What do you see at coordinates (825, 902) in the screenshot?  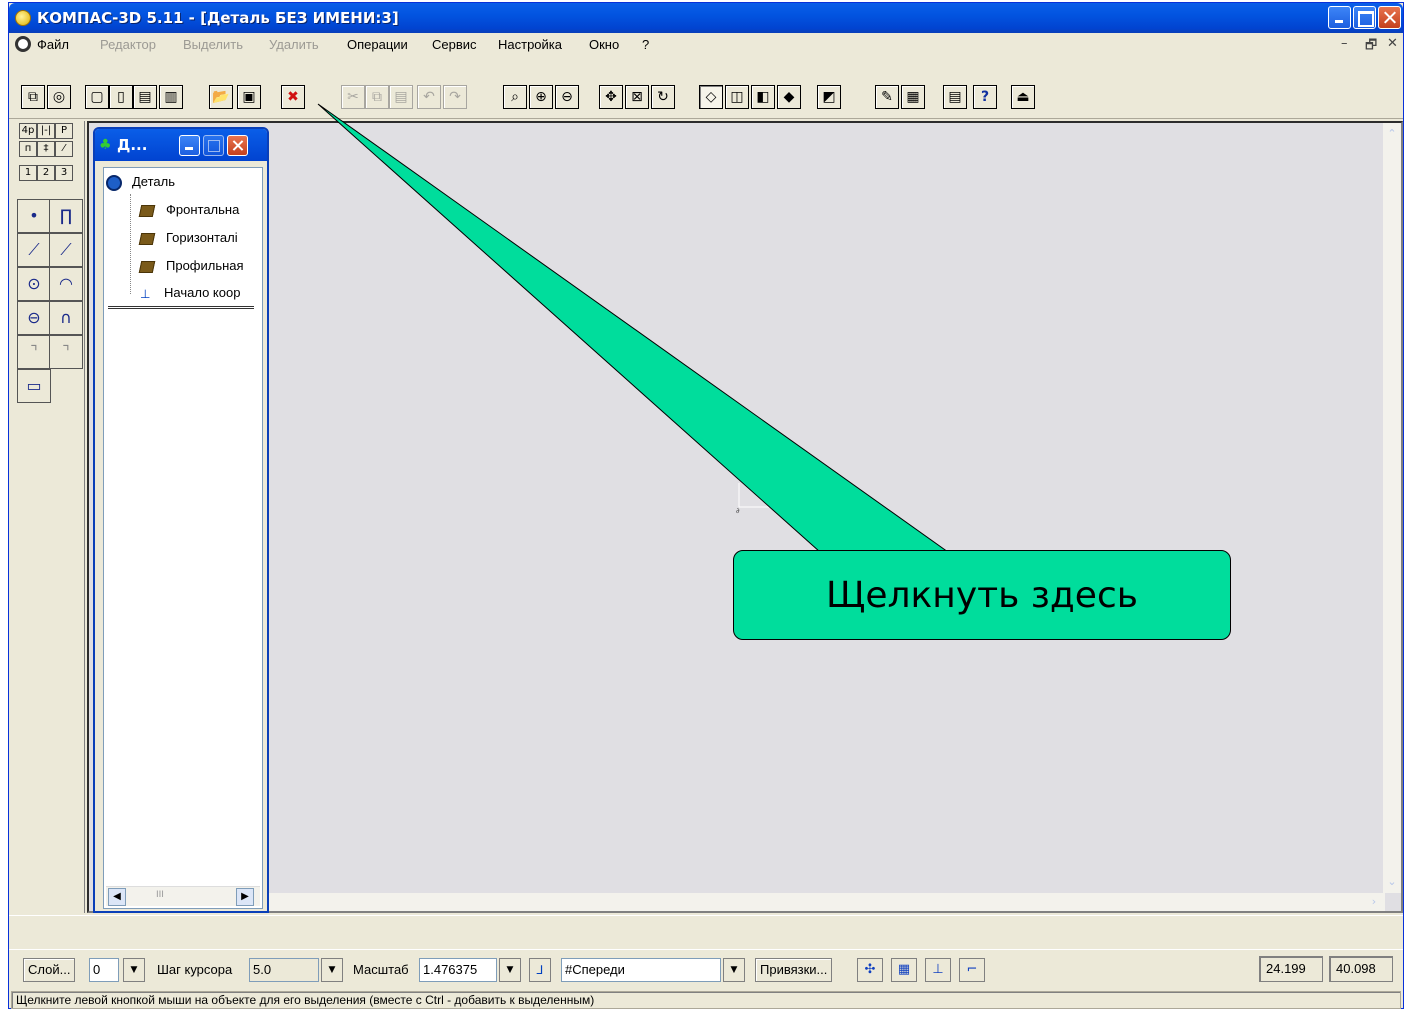 I see `horizontal-scrollbar: ›` at bounding box center [825, 902].